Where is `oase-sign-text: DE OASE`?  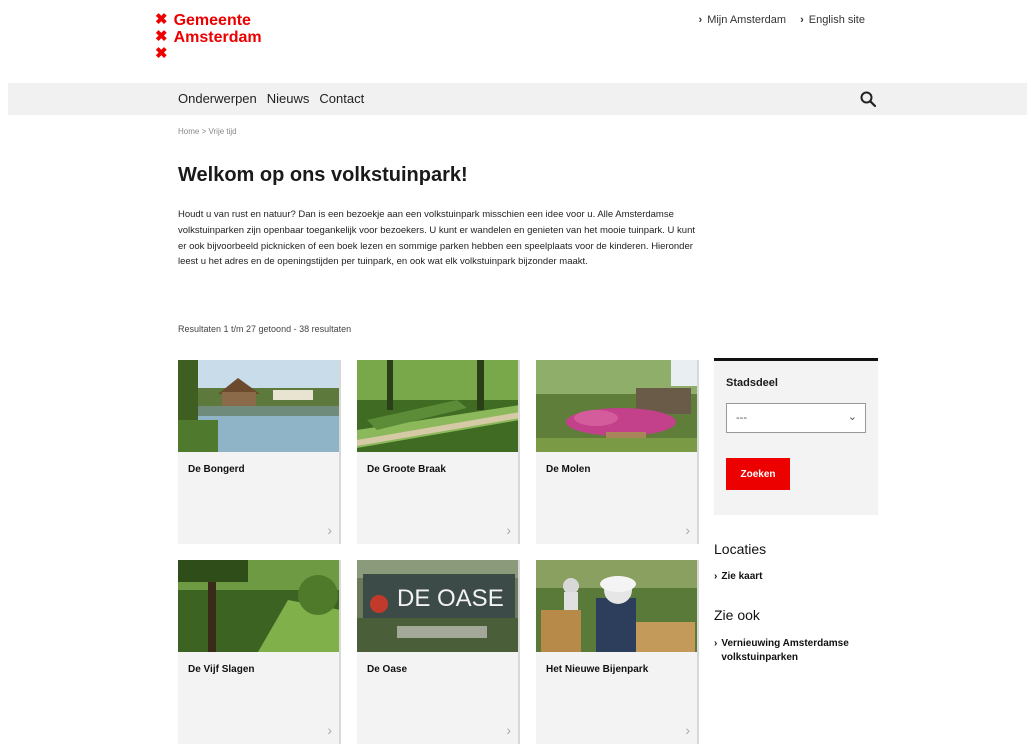 oase-sign-text: DE OASE is located at coordinates (450, 598).